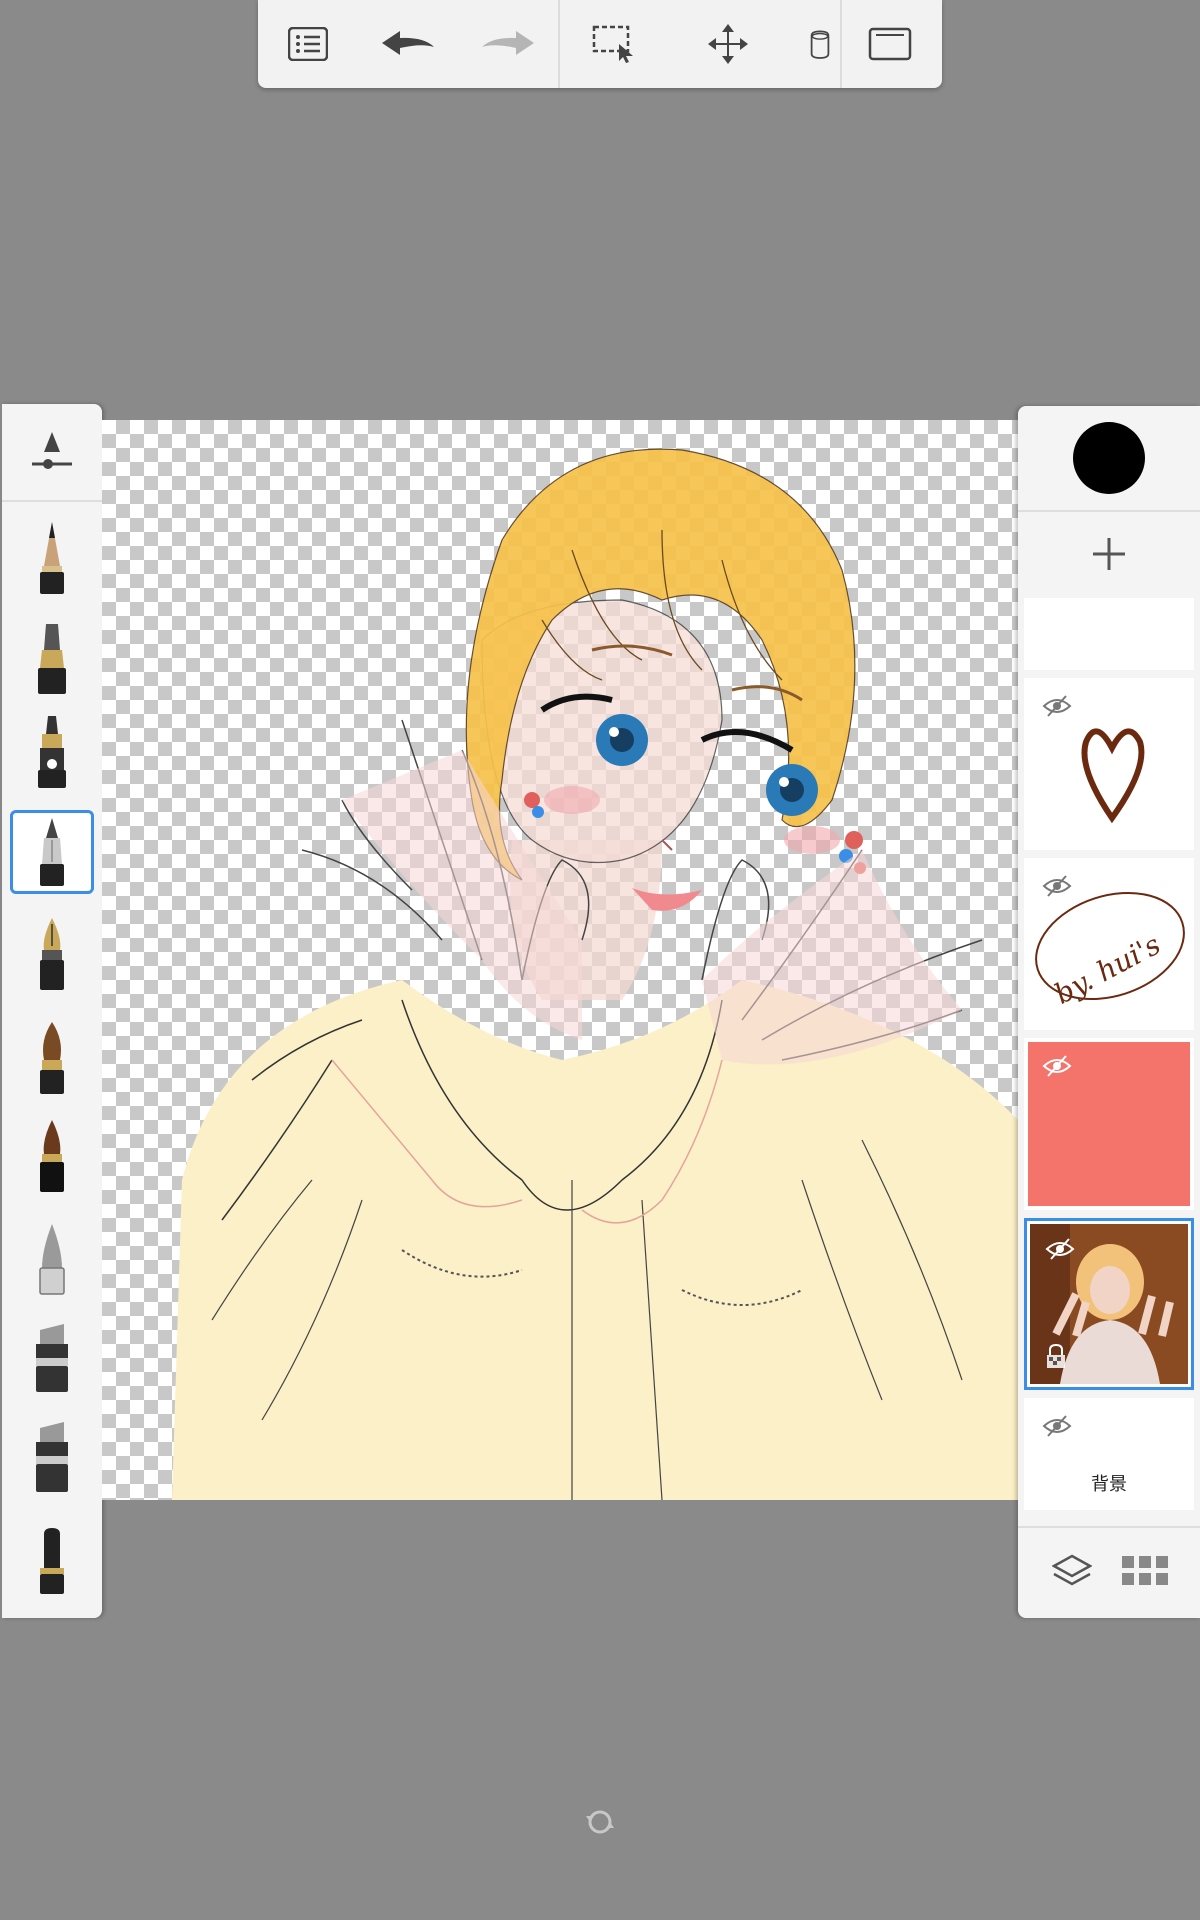 This screenshot has width=1200, height=1920. I want to click on wide-marker-brush-icon, so click(52, 1456).